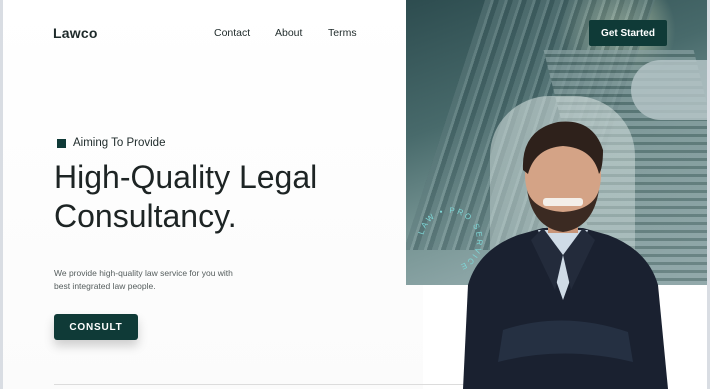 This screenshot has width=710, height=389. What do you see at coordinates (145, 216) in the screenshot?
I see `headline-line-2: Consultancy.` at bounding box center [145, 216].